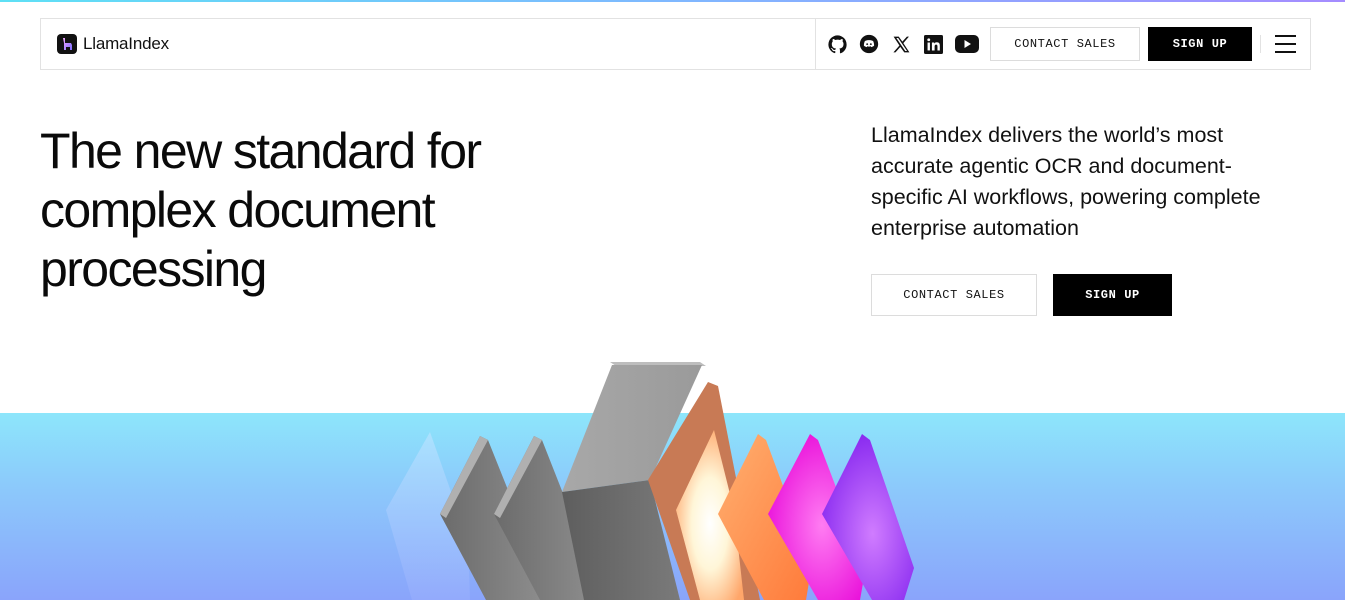 The width and height of the screenshot is (1345, 600). What do you see at coordinates (933, 44) in the screenshot?
I see `linkedin-icon` at bounding box center [933, 44].